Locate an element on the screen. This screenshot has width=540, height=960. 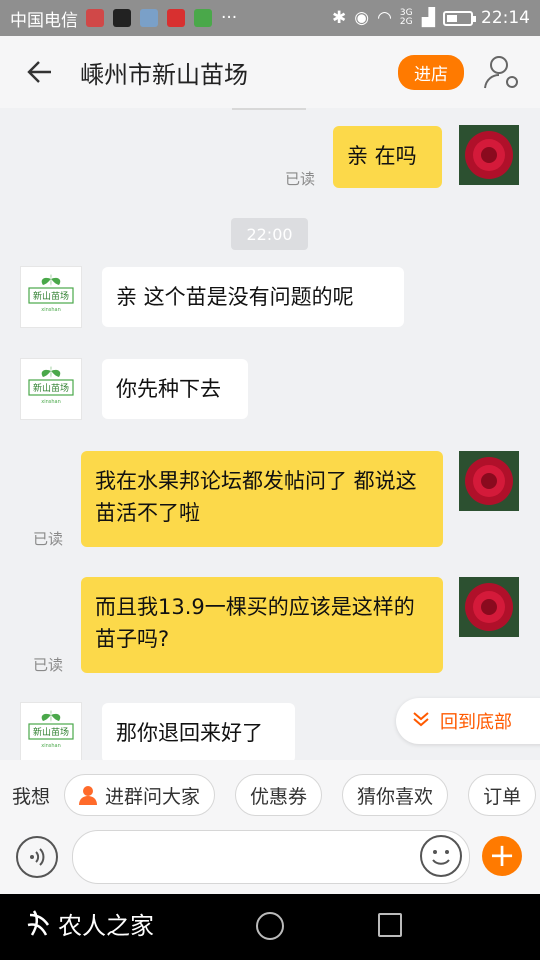
wifi-icon: ◠ is located at coordinates (384, 18).